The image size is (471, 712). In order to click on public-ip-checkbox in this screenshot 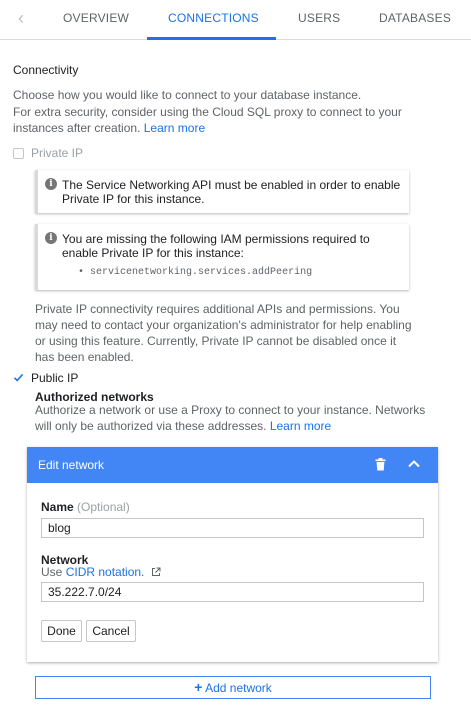, I will do `click(18, 377)`.